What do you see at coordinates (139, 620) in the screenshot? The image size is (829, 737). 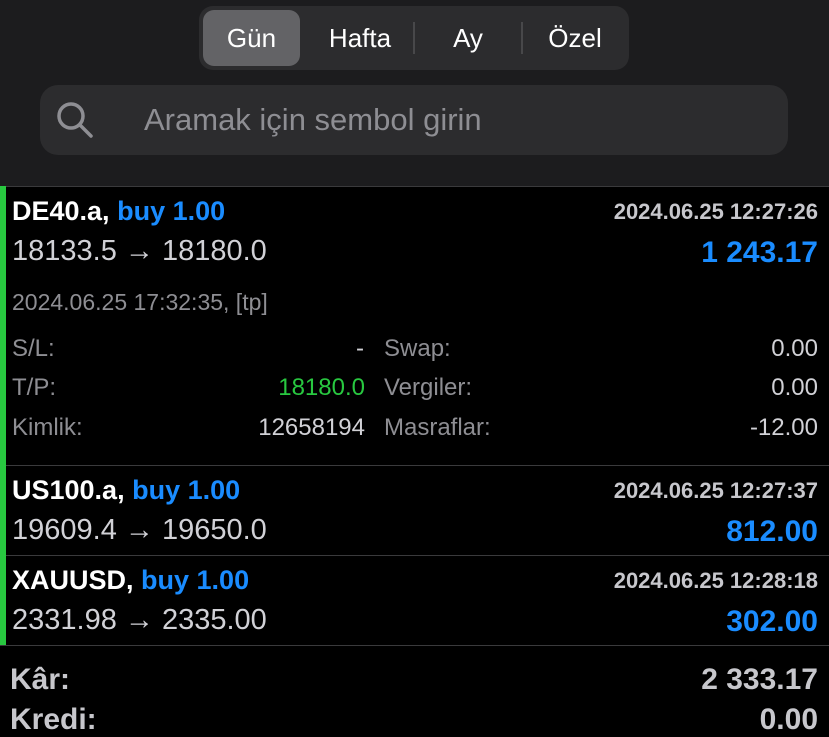 I see `price-range: 2331.98 → 2335.00` at bounding box center [139, 620].